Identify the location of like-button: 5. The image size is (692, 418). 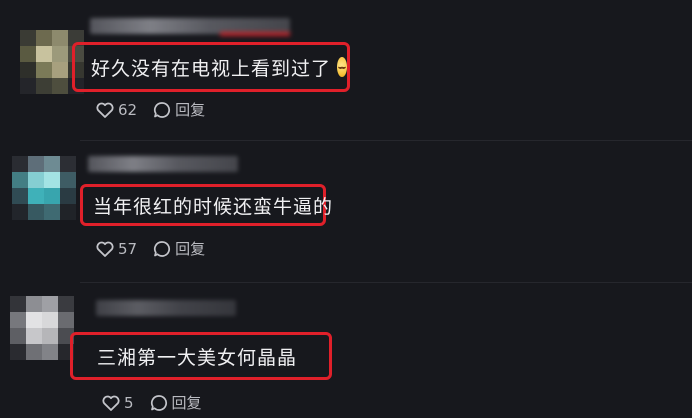
(118, 403).